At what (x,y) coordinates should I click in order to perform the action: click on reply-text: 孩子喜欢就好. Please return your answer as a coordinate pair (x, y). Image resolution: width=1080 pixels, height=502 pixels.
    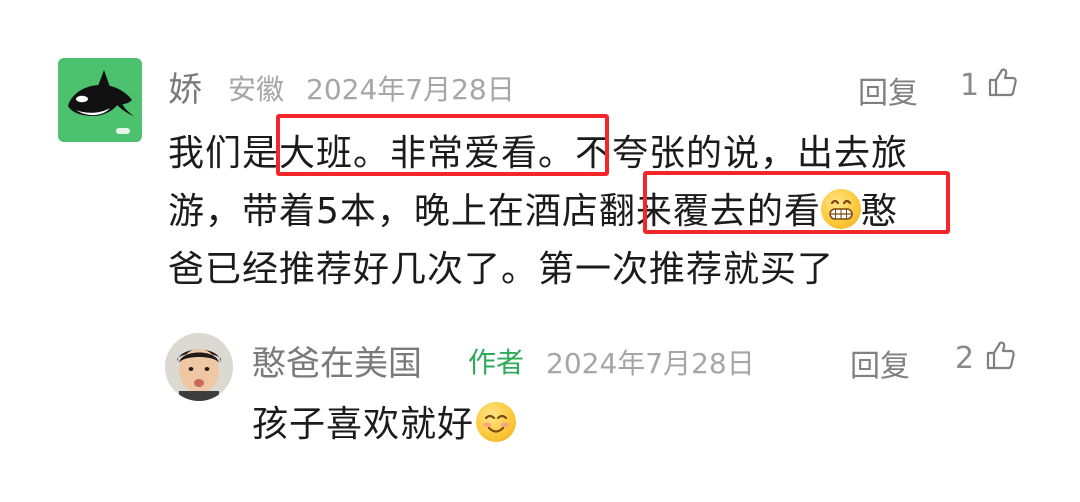
    Looking at the image, I should click on (384, 425).